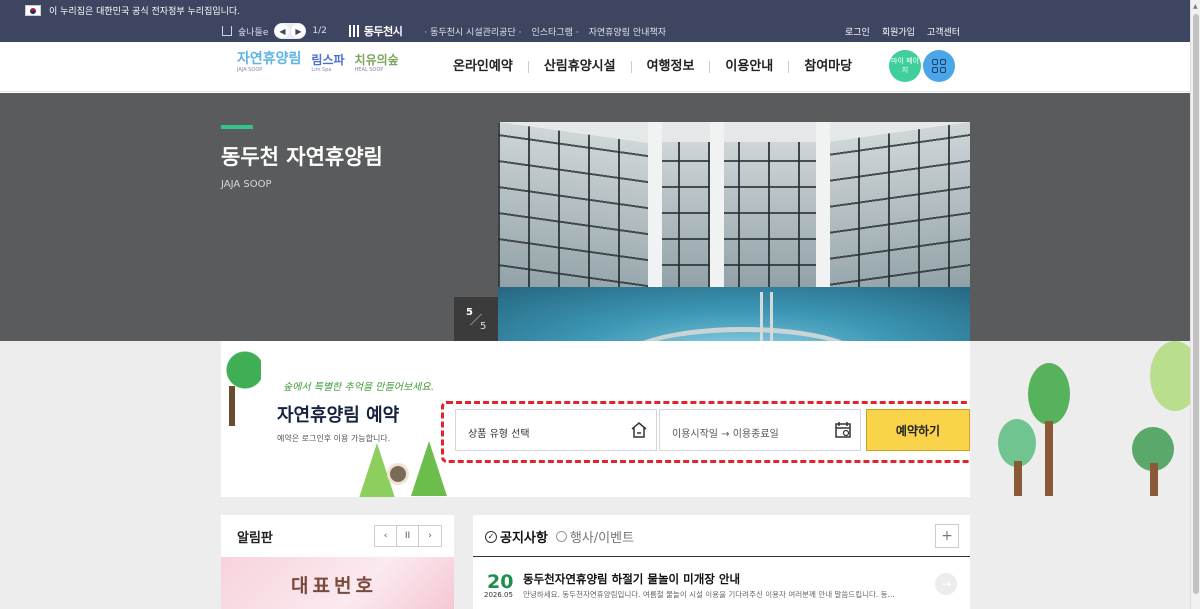 Image resolution: width=1200 pixels, height=609 pixels. I want to click on check-circle-icon: ✓, so click(491, 536).